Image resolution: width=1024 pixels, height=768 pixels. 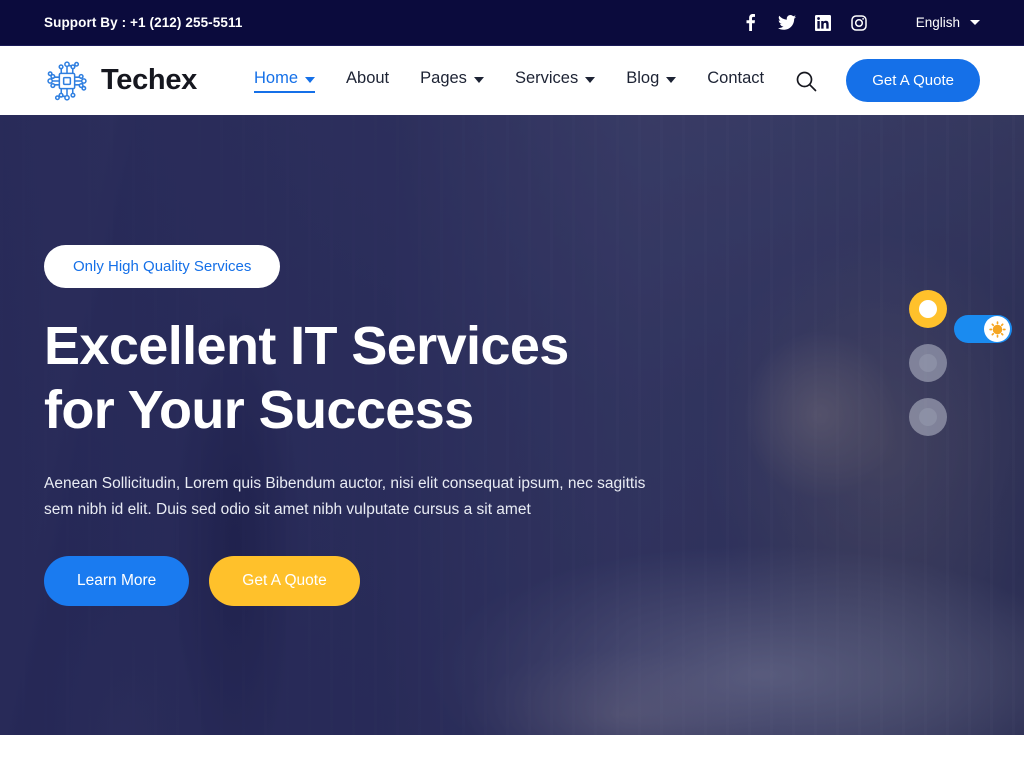 I want to click on theme-mode-toggle, so click(x=983, y=329).